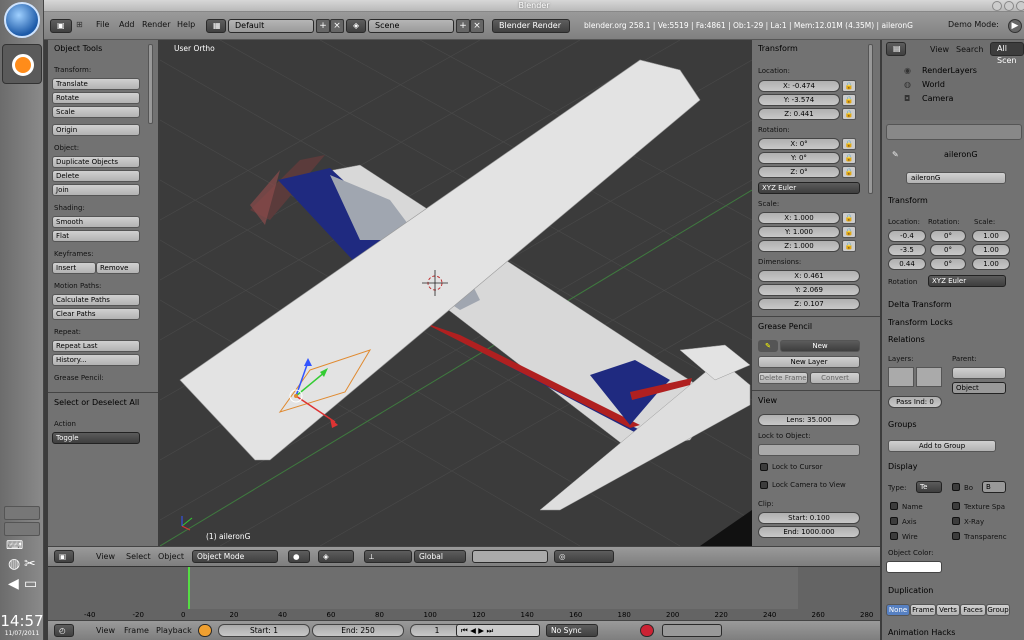 This screenshot has height=640, width=1024. What do you see at coordinates (534, 6) in the screenshot?
I see `window-titlebar: Blender` at bounding box center [534, 6].